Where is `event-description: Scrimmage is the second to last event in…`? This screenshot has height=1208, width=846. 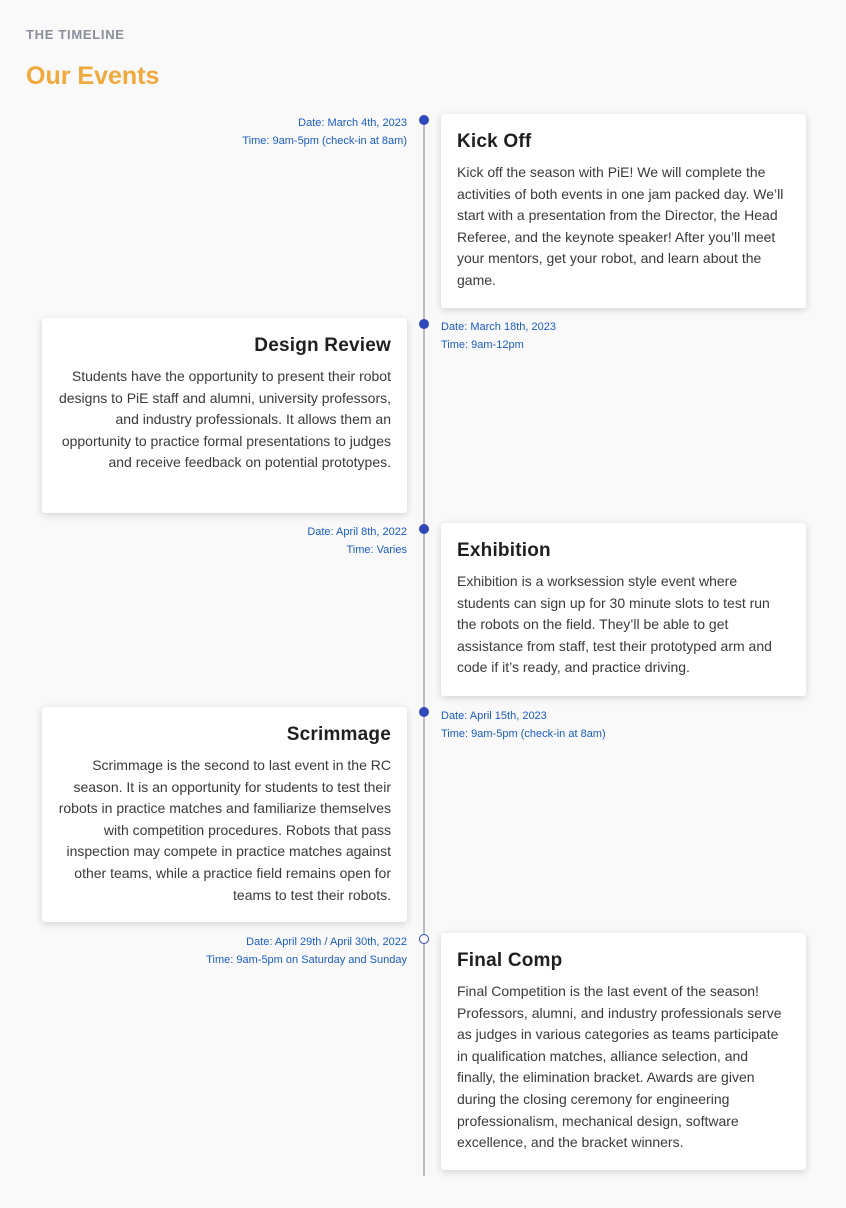
event-description: Scrimmage is the second to last event in… is located at coordinates (224, 830).